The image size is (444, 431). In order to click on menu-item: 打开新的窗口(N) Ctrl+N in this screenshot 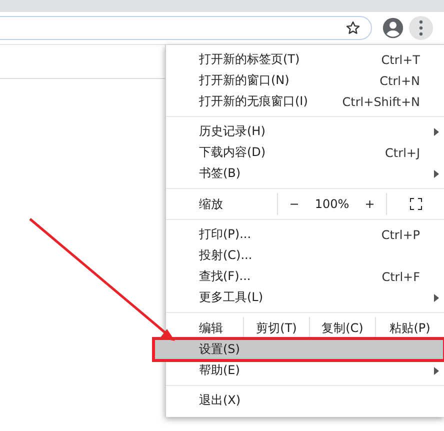, I will do `click(305, 80)`.